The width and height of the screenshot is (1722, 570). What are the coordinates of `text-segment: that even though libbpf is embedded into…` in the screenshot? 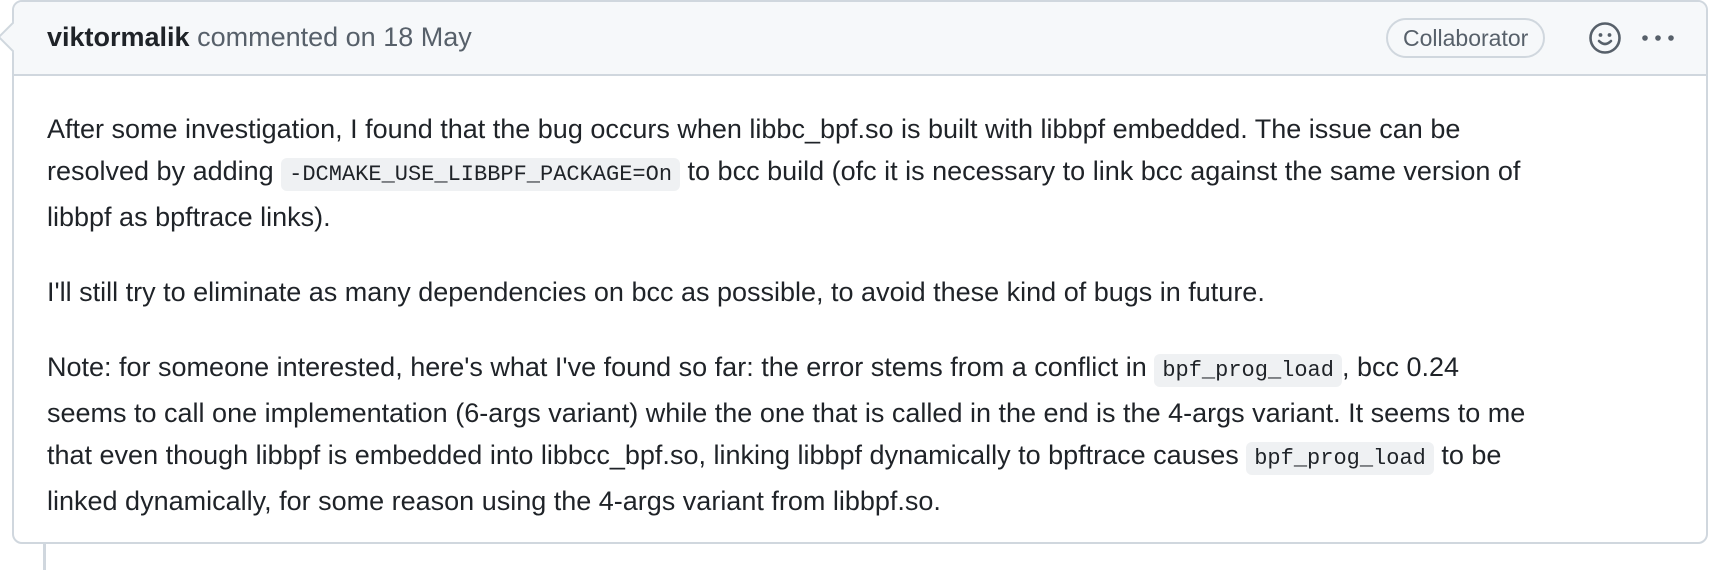 It's located at (647, 455).